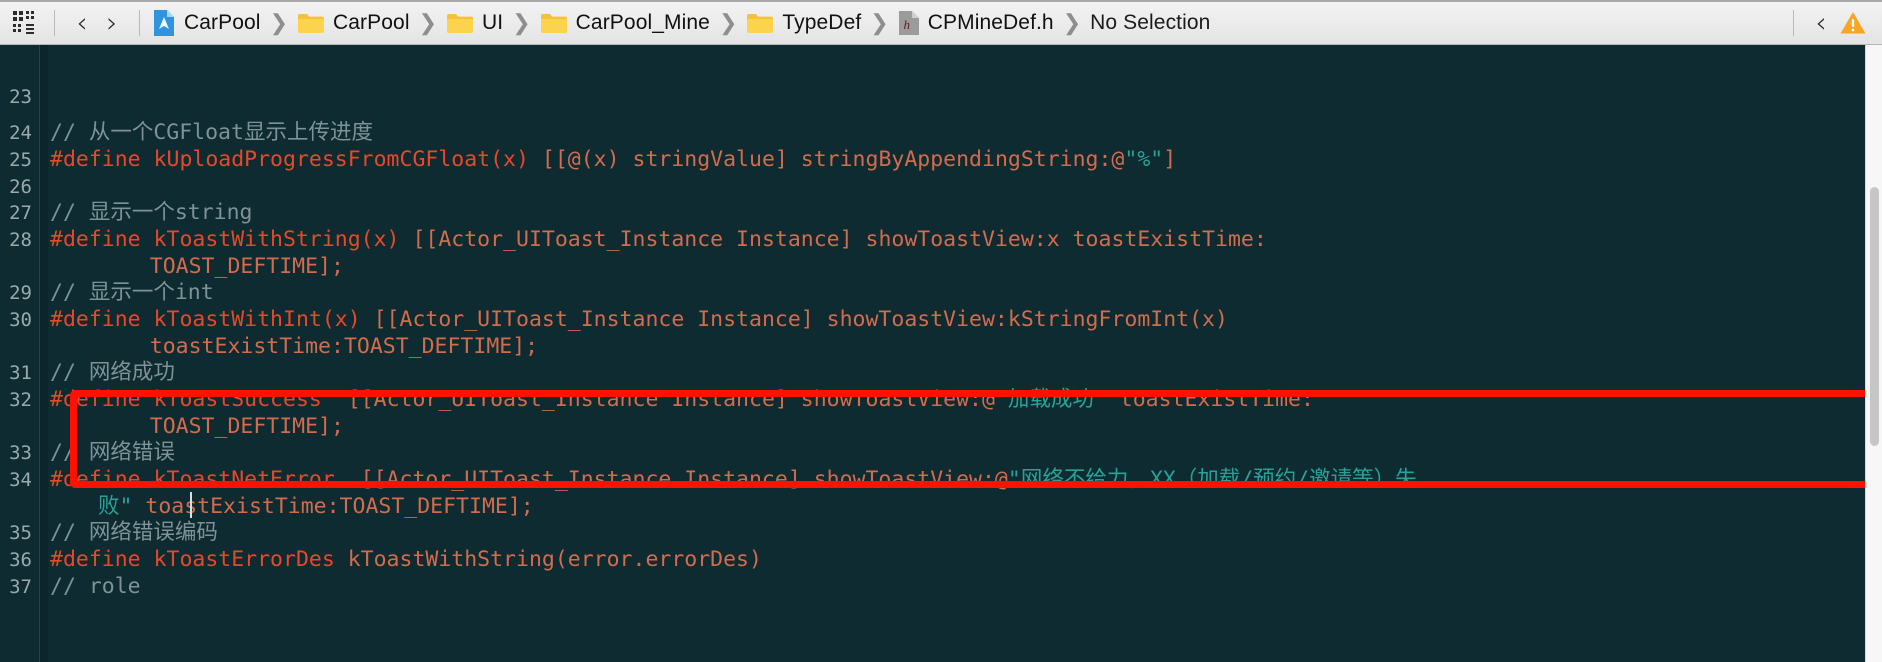  Describe the element at coordinates (20, 97) in the screenshot. I see `line-number: 23` at that location.